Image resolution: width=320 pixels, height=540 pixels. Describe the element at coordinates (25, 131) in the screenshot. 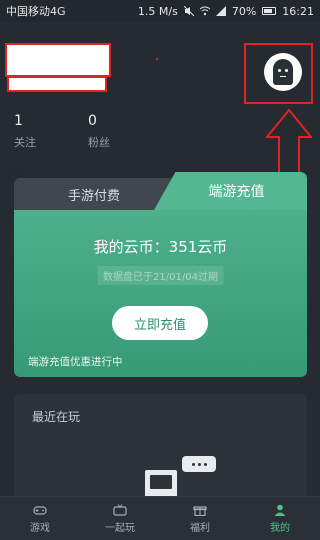

I see `stat-following: 1 关注` at that location.